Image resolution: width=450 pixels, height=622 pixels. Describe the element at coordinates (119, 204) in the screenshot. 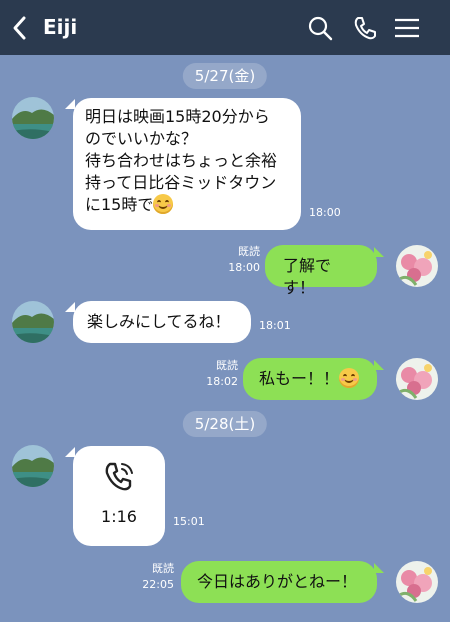

I see `message-line: に15時で` at that location.